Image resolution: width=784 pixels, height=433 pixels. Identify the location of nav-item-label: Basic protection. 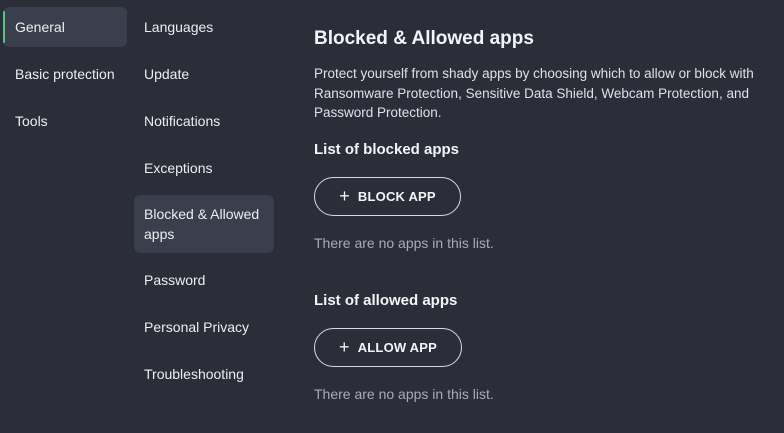
(65, 74).